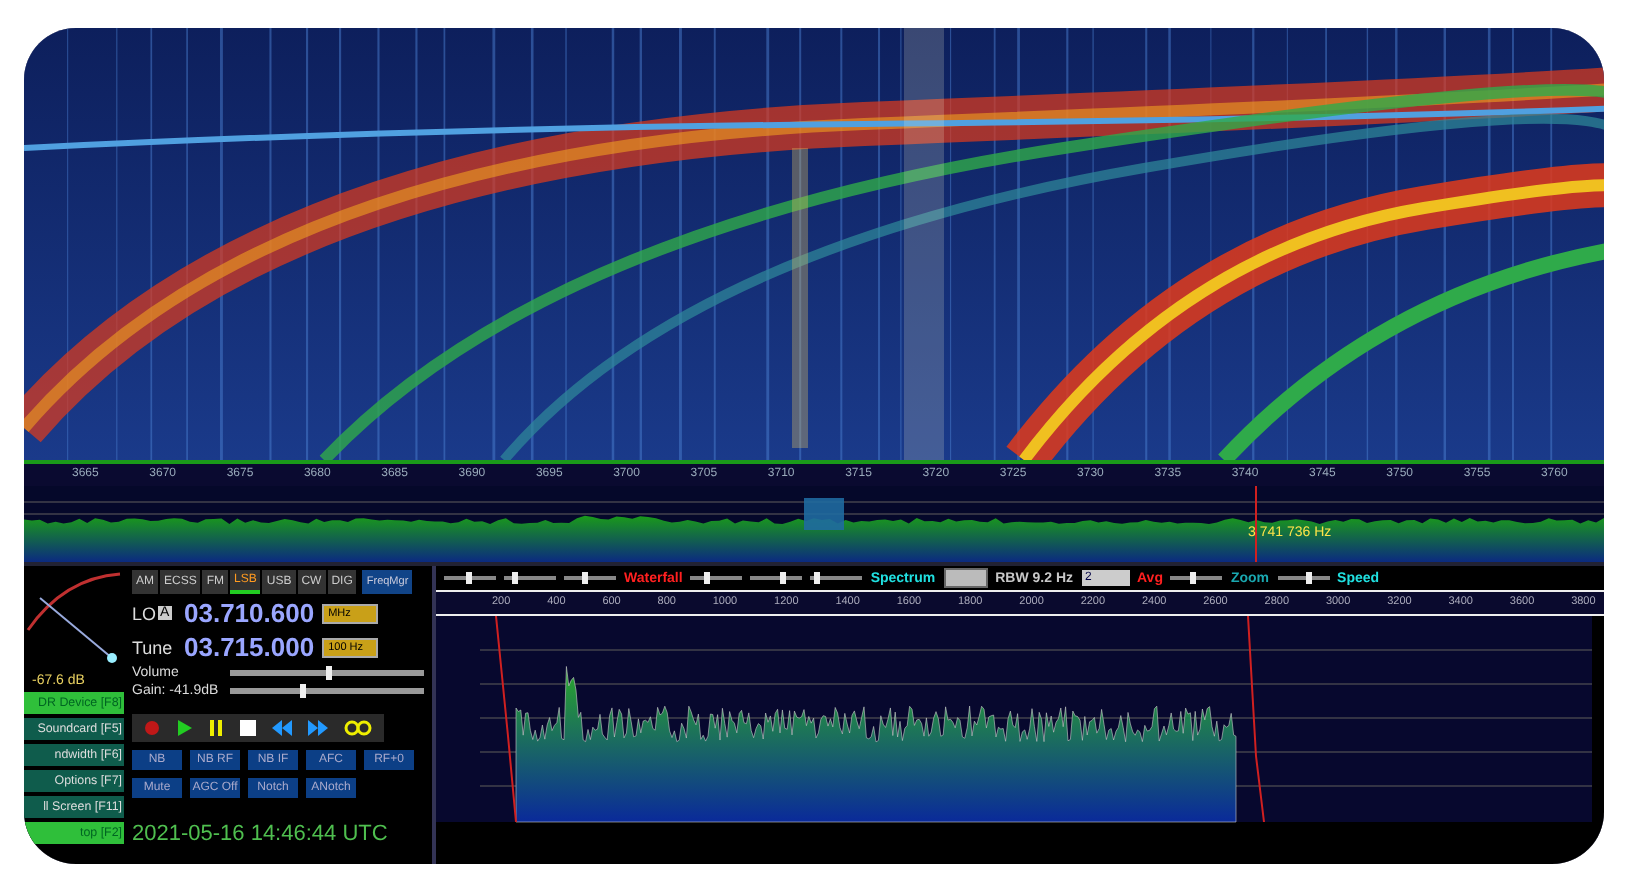 This screenshot has height=878, width=1632. Describe the element at coordinates (327, 673) in the screenshot. I see `volume-slider` at that location.